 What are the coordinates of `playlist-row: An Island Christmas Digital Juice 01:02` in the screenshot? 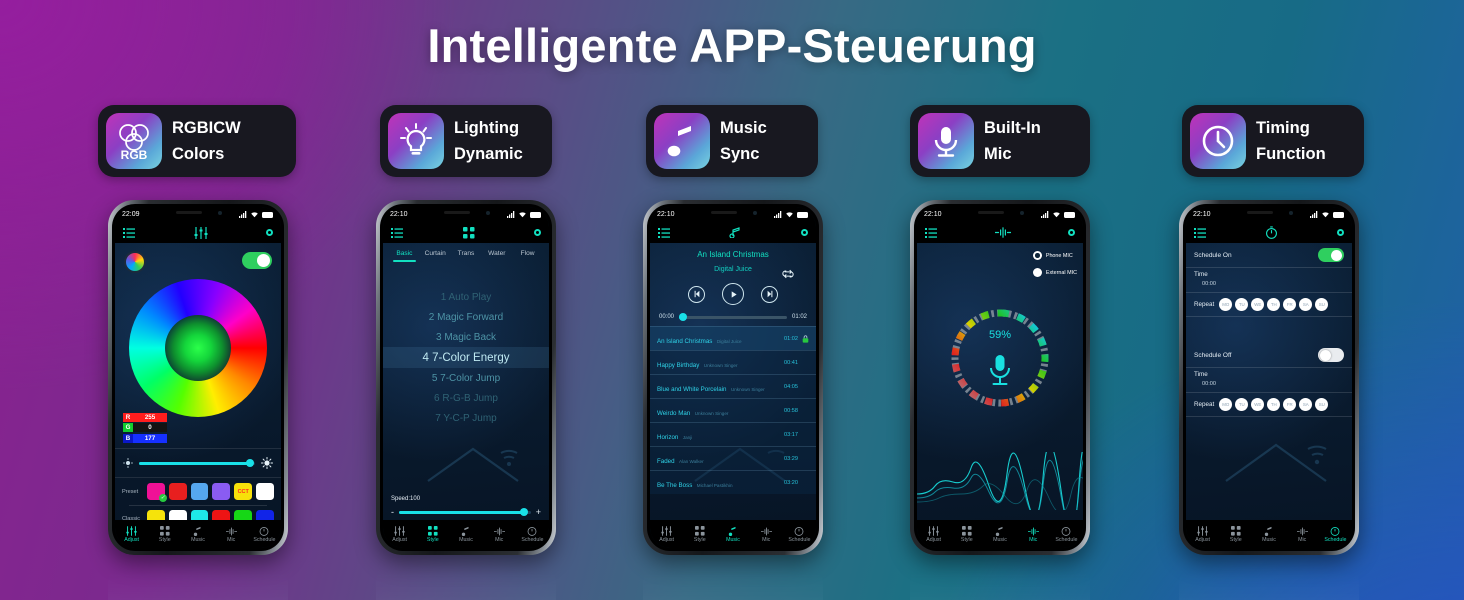 It's located at (733, 338).